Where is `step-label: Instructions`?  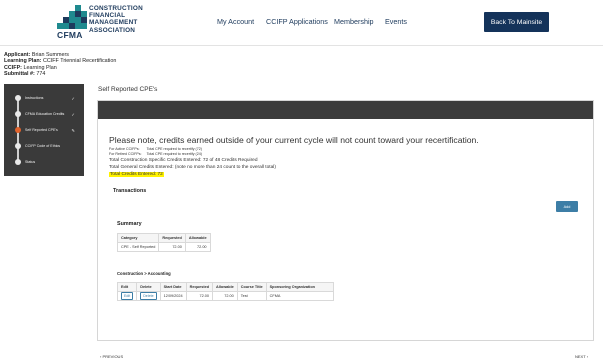 step-label: Instructions is located at coordinates (34, 98).